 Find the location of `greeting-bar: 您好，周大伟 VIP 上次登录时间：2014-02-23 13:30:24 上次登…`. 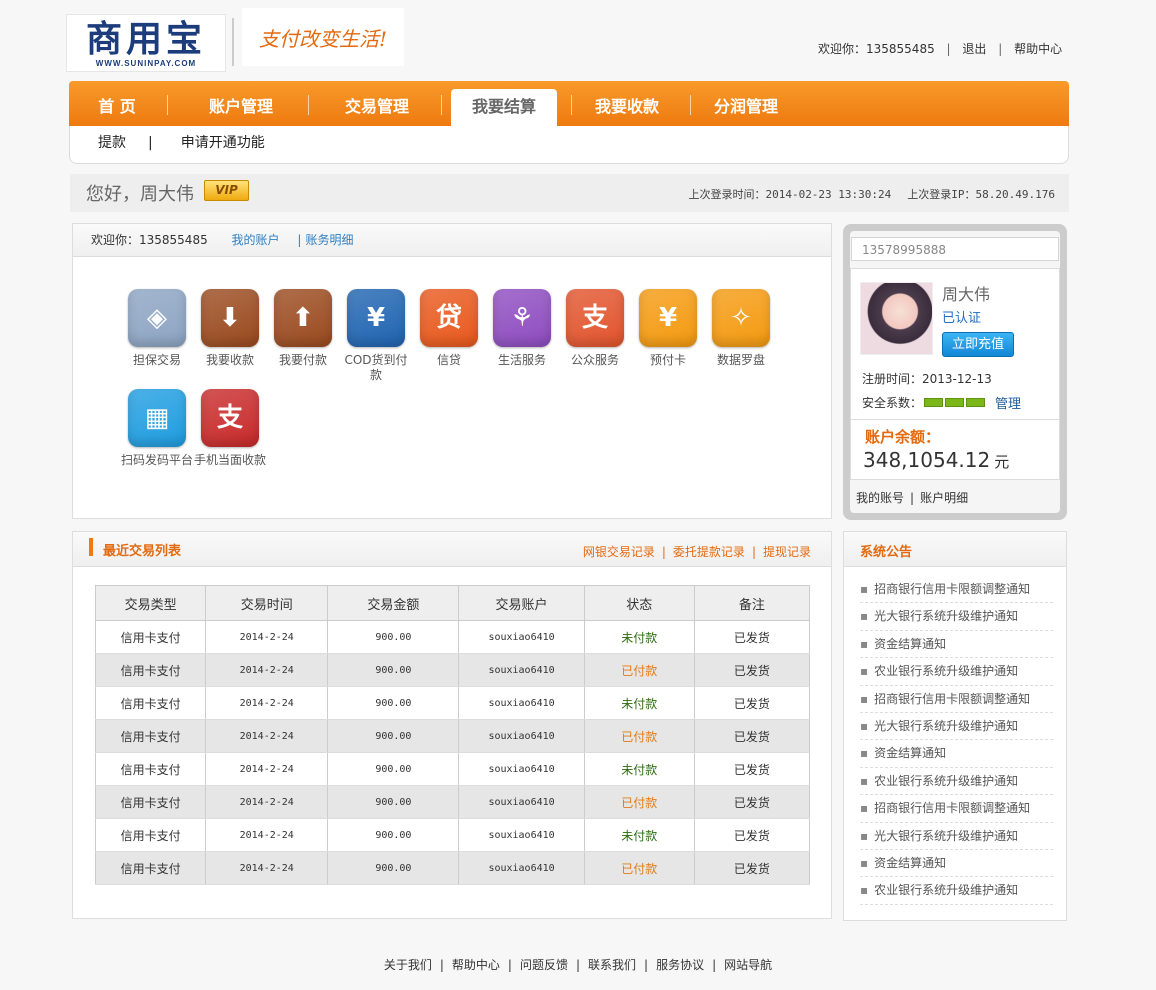

greeting-bar: 您好，周大伟 VIP 上次登录时间：2014-02-23 13:30:24 上次登… is located at coordinates (569, 193).